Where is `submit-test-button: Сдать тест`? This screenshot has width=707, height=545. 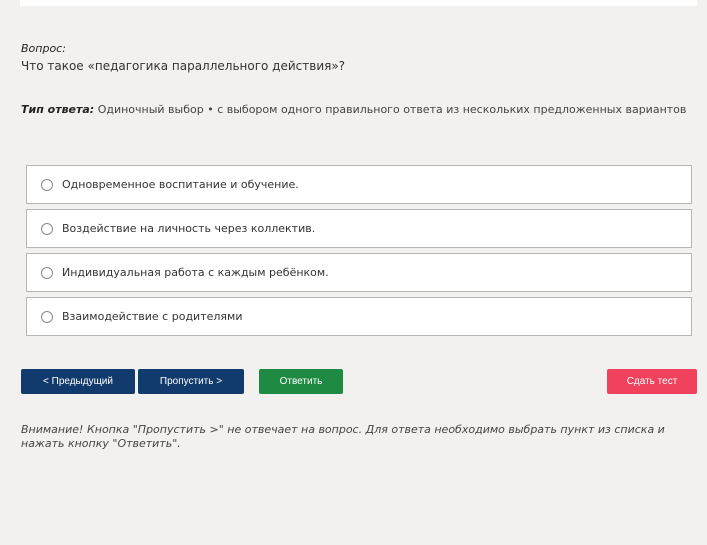 submit-test-button: Сдать тест is located at coordinates (652, 381).